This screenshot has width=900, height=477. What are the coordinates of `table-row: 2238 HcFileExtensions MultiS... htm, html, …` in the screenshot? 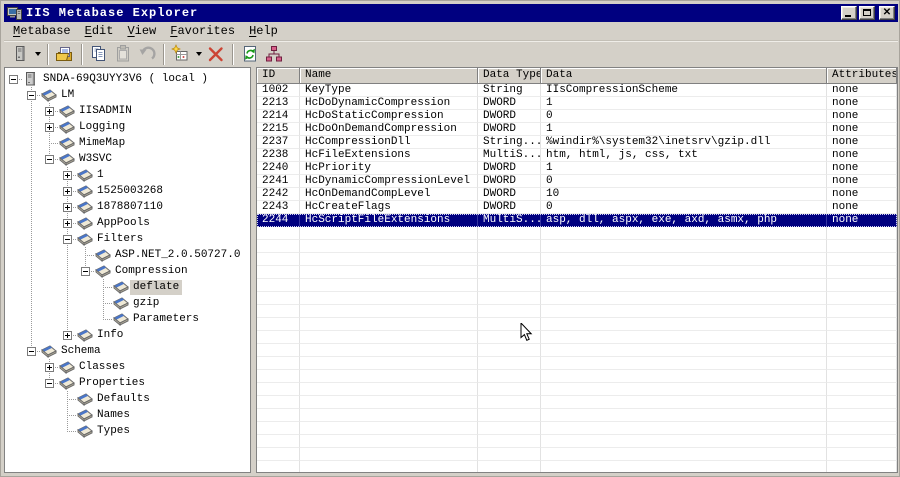 It's located at (577, 155).